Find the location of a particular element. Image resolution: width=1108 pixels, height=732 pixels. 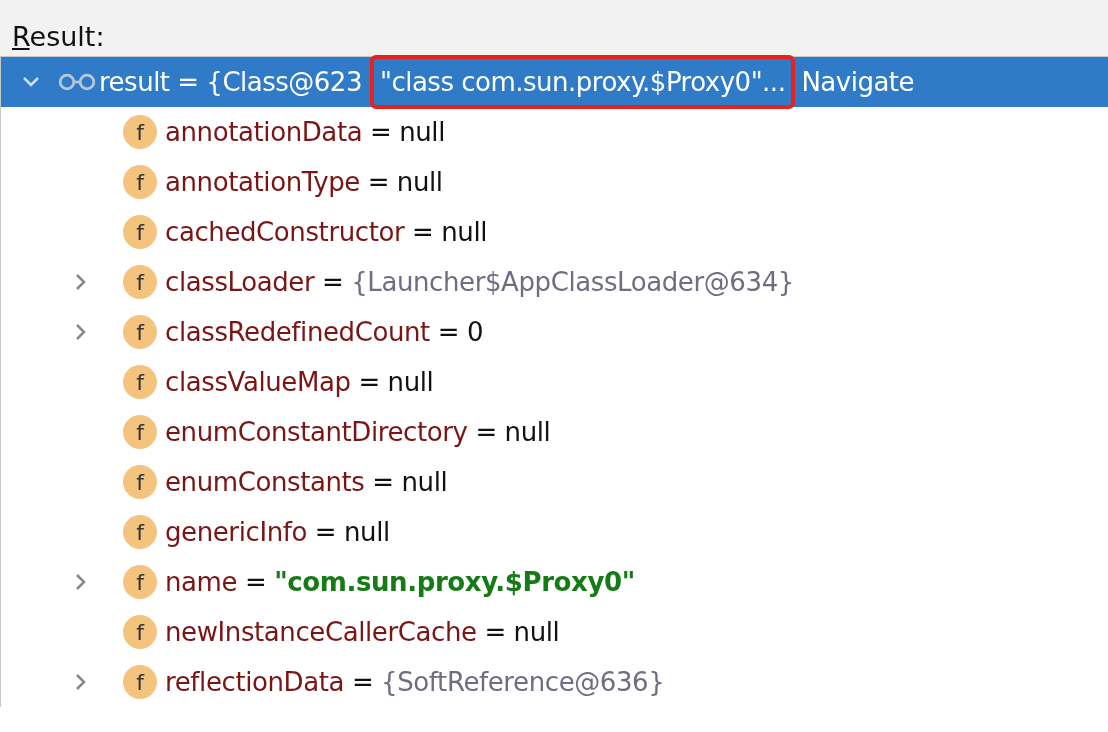

result-label: Result: is located at coordinates (58, 37).